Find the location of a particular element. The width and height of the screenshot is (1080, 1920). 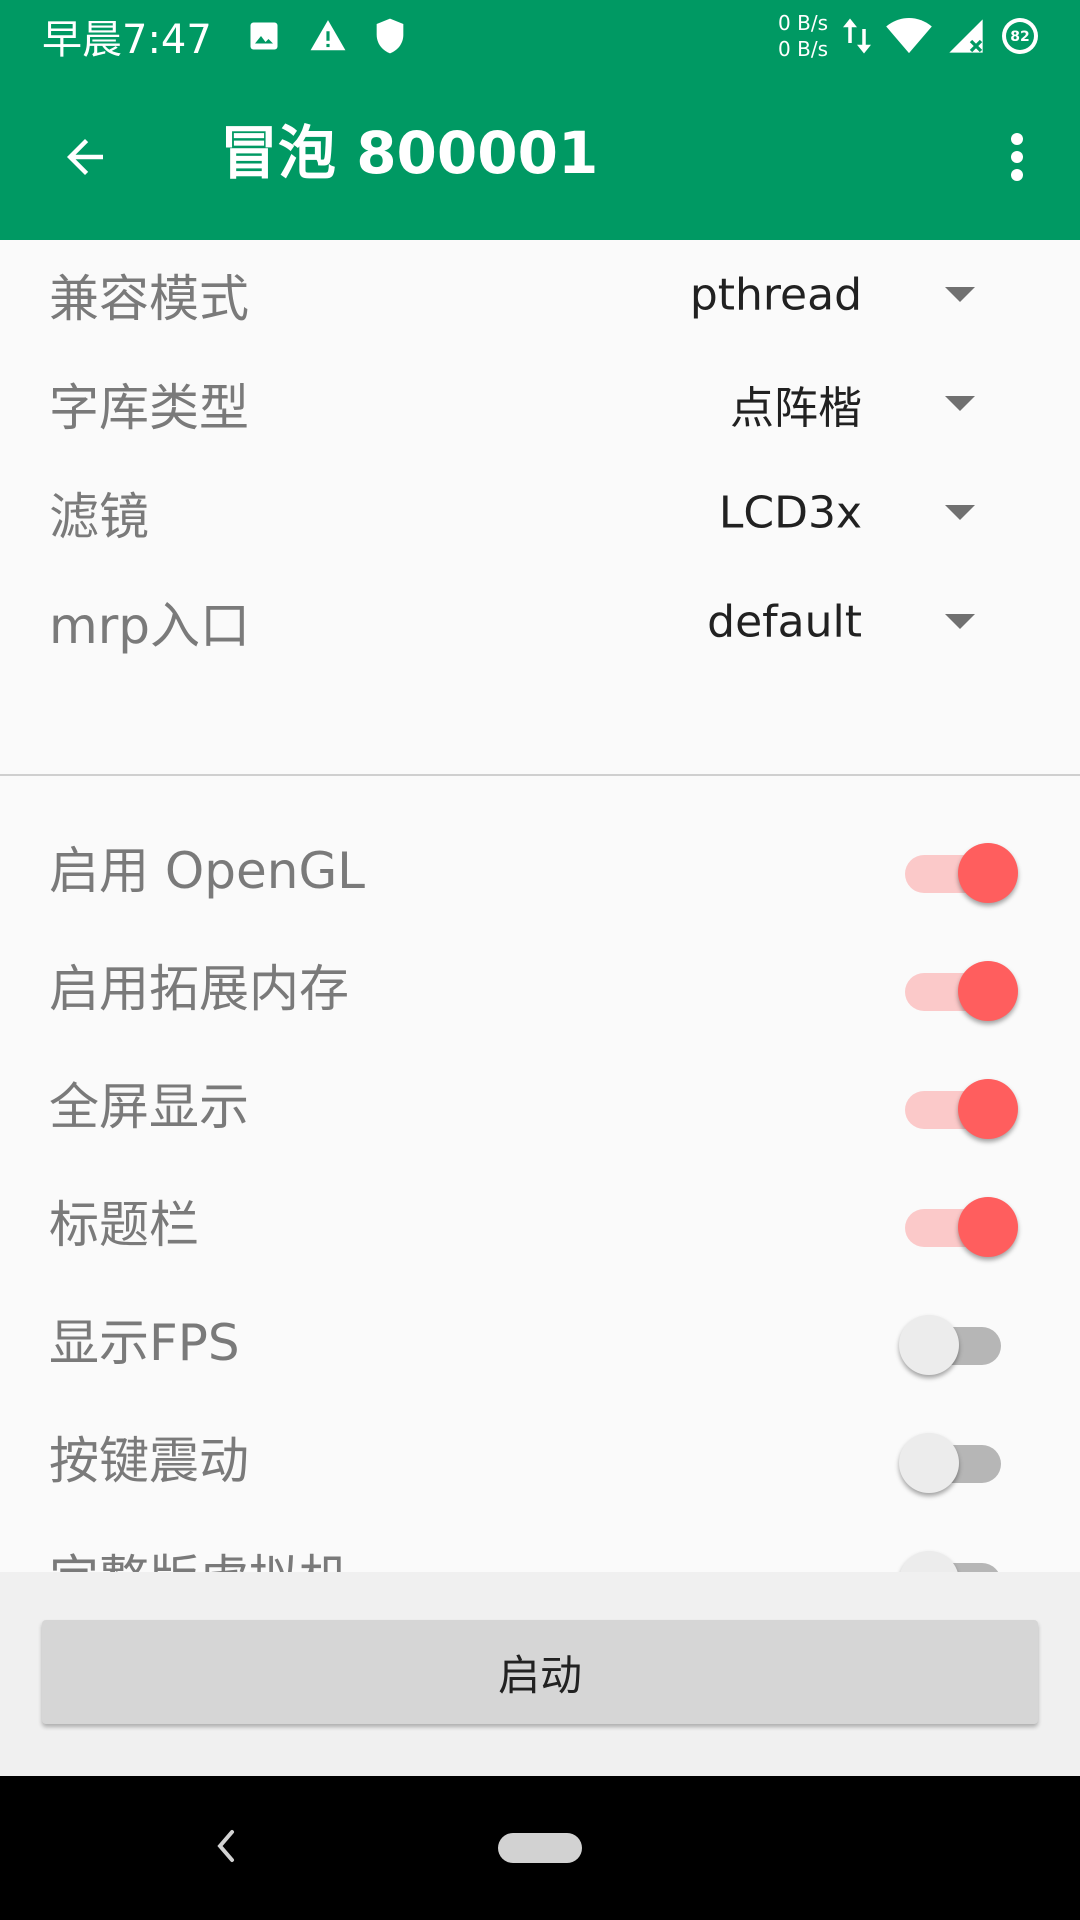

mrp-entry-select: default is located at coordinates (784, 621).